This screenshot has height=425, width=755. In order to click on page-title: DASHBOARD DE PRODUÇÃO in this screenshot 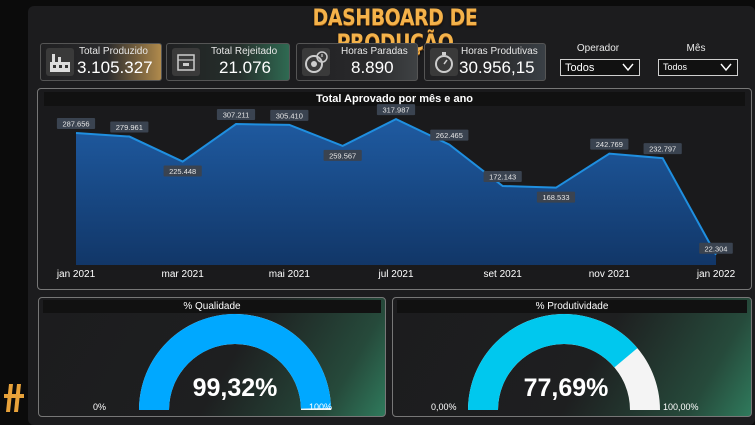, I will do `click(395, 31)`.